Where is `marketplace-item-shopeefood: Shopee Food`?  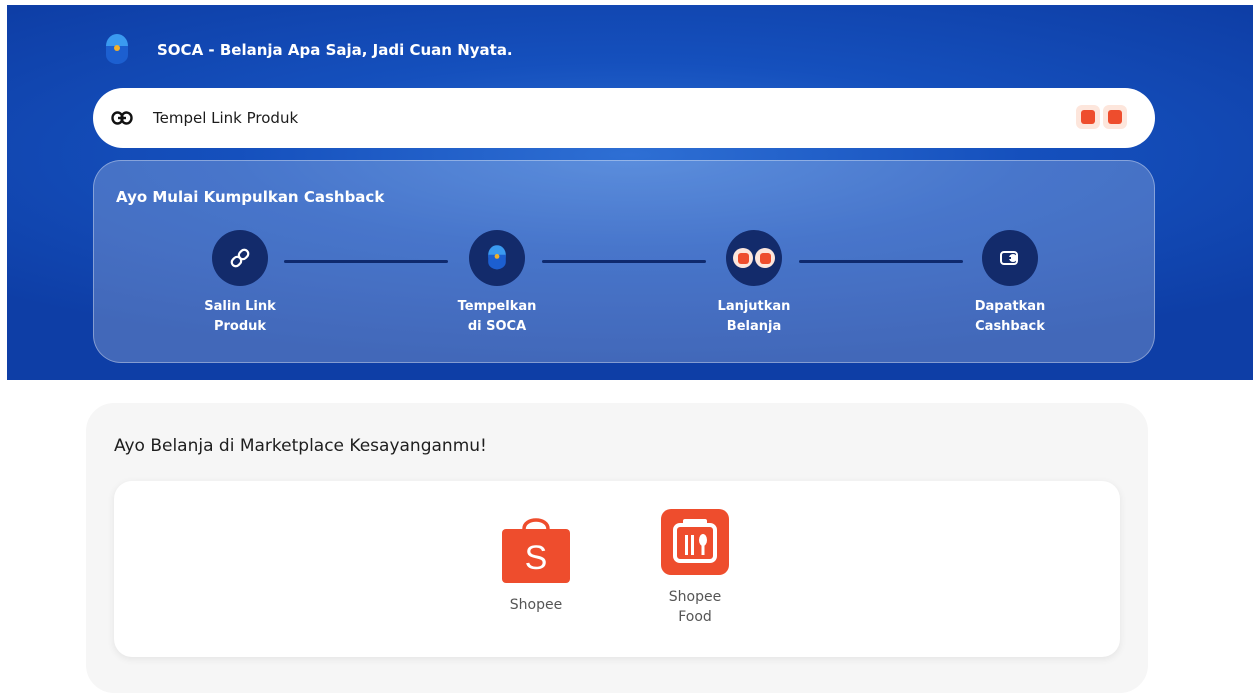
marketplace-item-shopeefood: Shopee Food is located at coordinates (695, 568).